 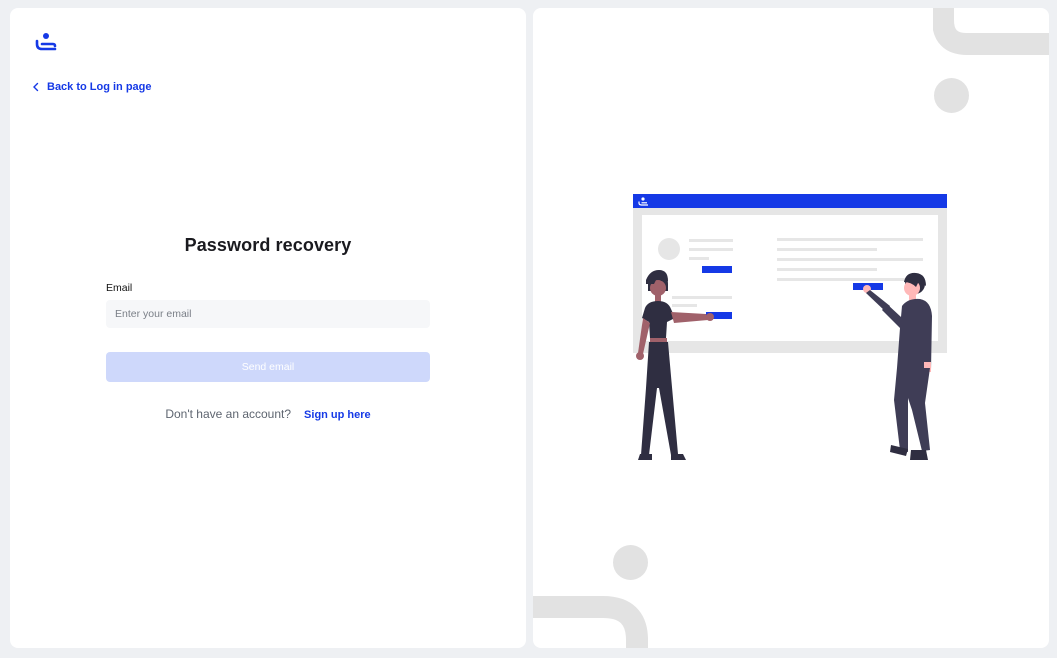 I want to click on back-link-label: Back to Log in page, so click(x=99, y=87).